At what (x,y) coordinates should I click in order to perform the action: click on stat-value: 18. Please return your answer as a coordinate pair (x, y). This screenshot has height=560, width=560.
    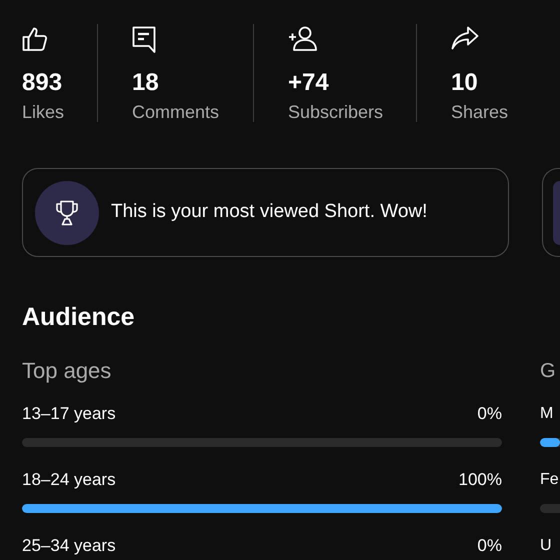
    Looking at the image, I should click on (145, 83).